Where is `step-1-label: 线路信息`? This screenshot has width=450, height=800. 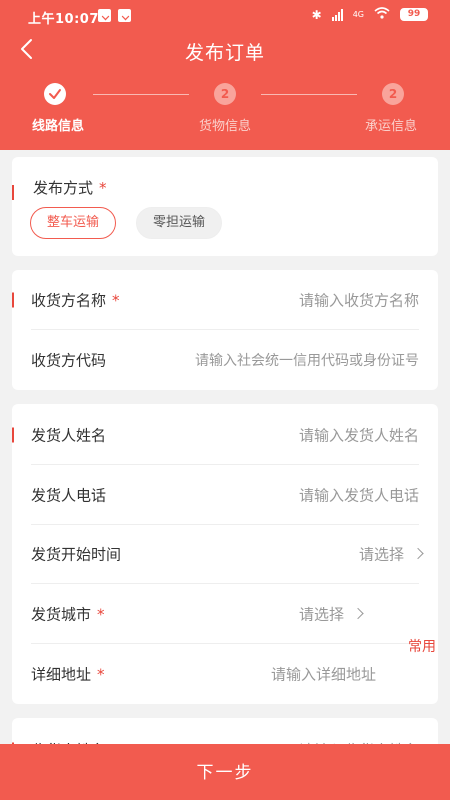 step-1-label: 线路信息 is located at coordinates (57, 126).